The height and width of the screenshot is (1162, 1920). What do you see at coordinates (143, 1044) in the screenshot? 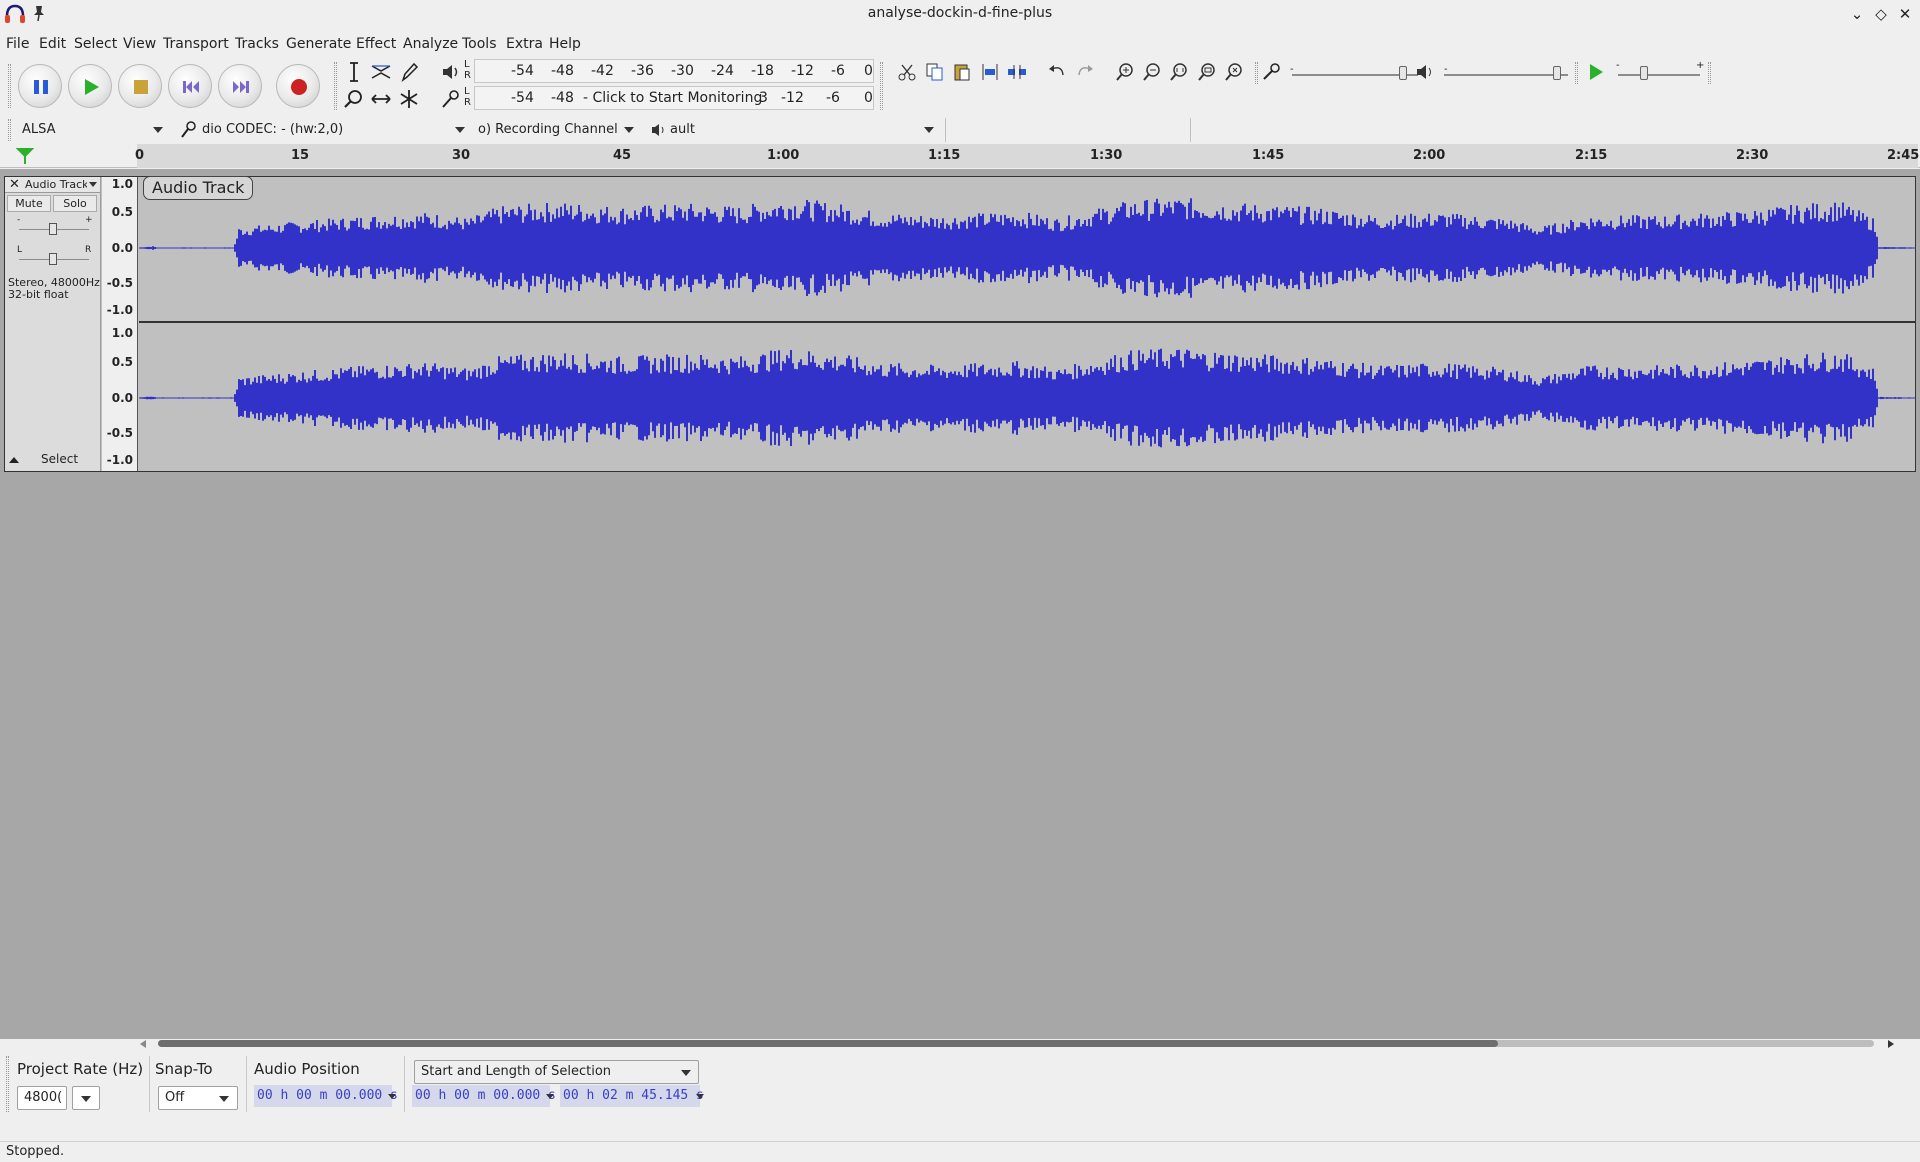
I see `scroll-left-icon` at bounding box center [143, 1044].